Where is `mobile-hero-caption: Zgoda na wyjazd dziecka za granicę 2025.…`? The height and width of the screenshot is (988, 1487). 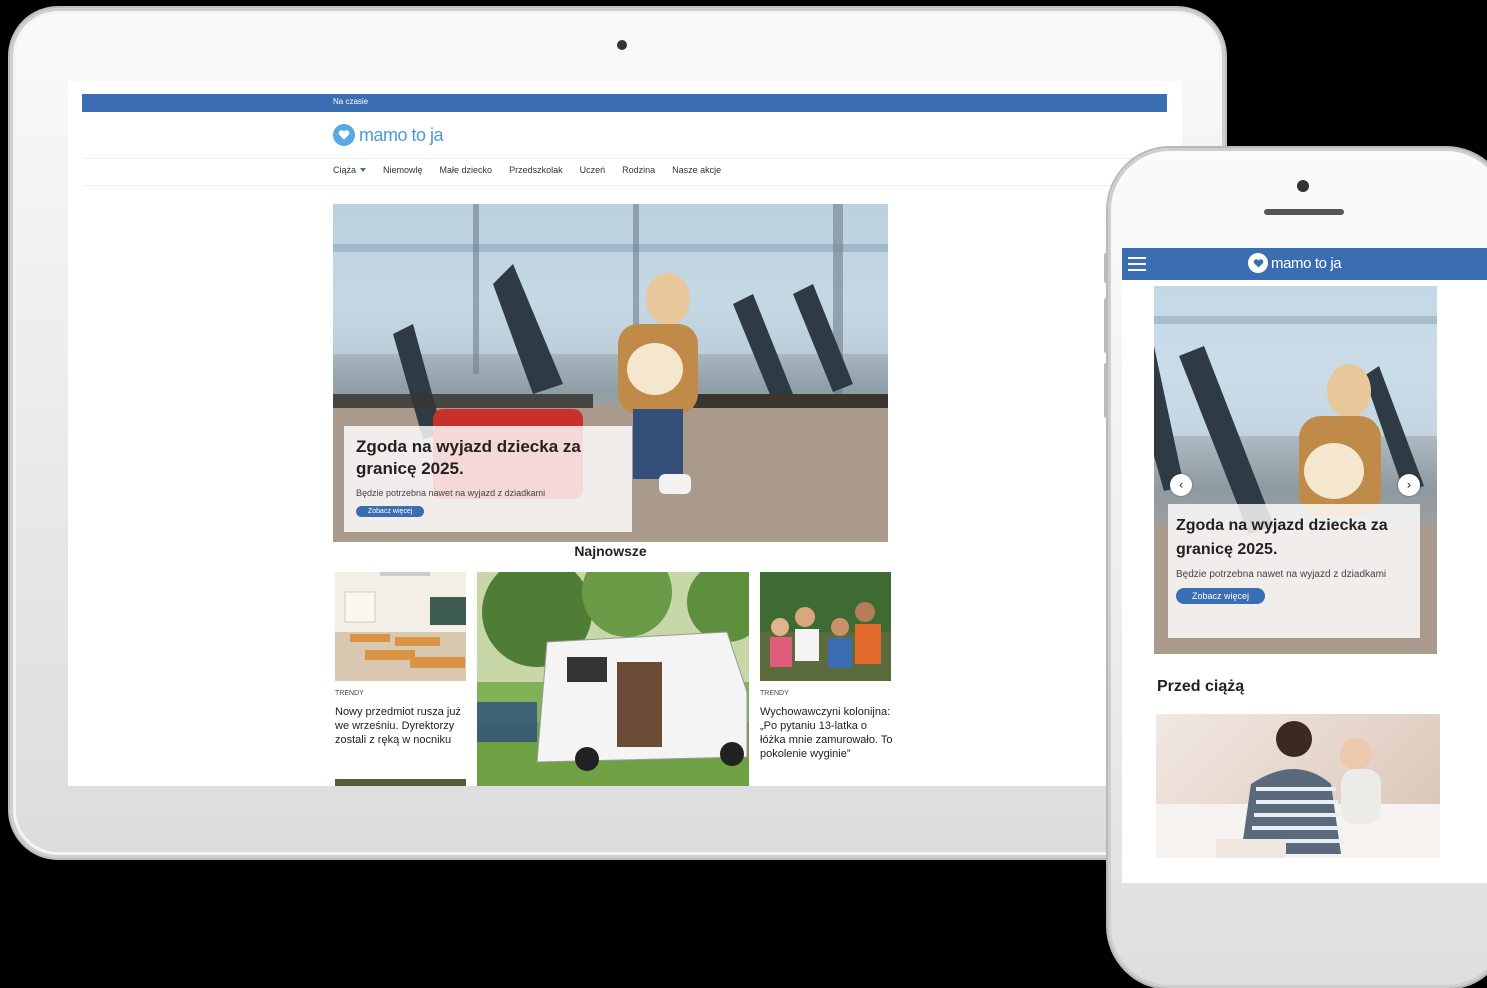
mobile-hero-caption: Zgoda na wyjazd dziecka za granicę 2025.… is located at coordinates (1294, 571).